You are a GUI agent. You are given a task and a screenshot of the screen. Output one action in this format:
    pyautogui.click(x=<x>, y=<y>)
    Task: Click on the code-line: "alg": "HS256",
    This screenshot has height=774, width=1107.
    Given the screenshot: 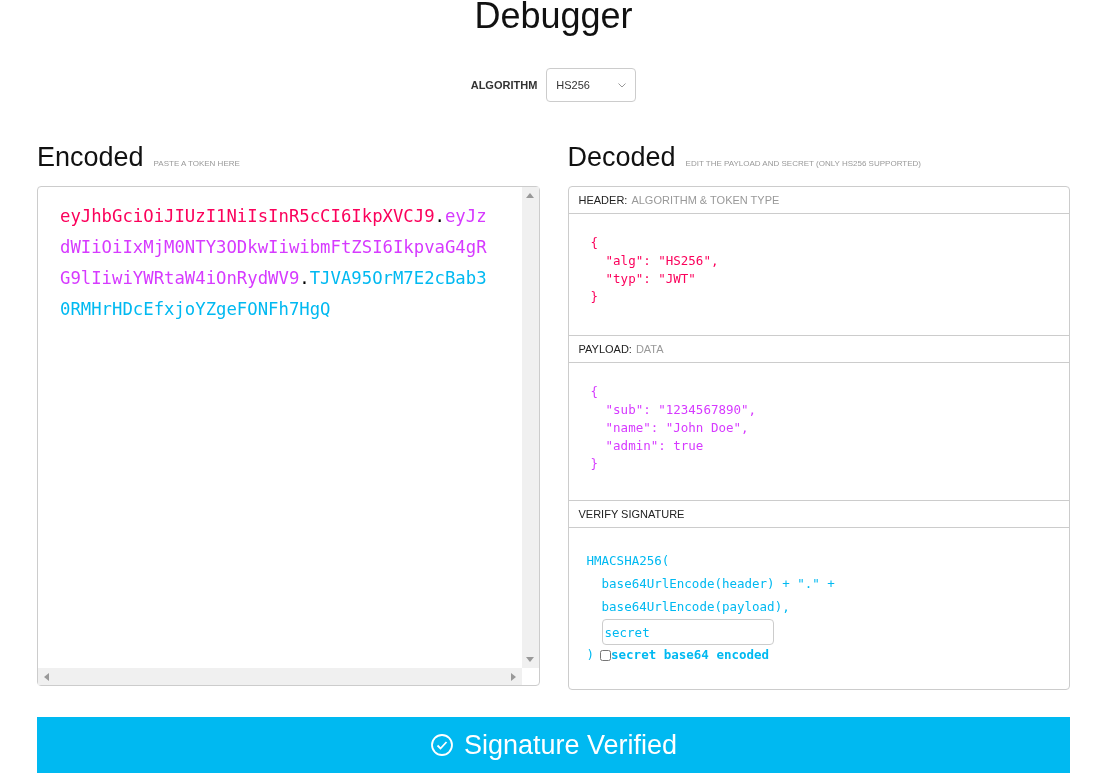 What is the action you would take?
    pyautogui.click(x=661, y=261)
    